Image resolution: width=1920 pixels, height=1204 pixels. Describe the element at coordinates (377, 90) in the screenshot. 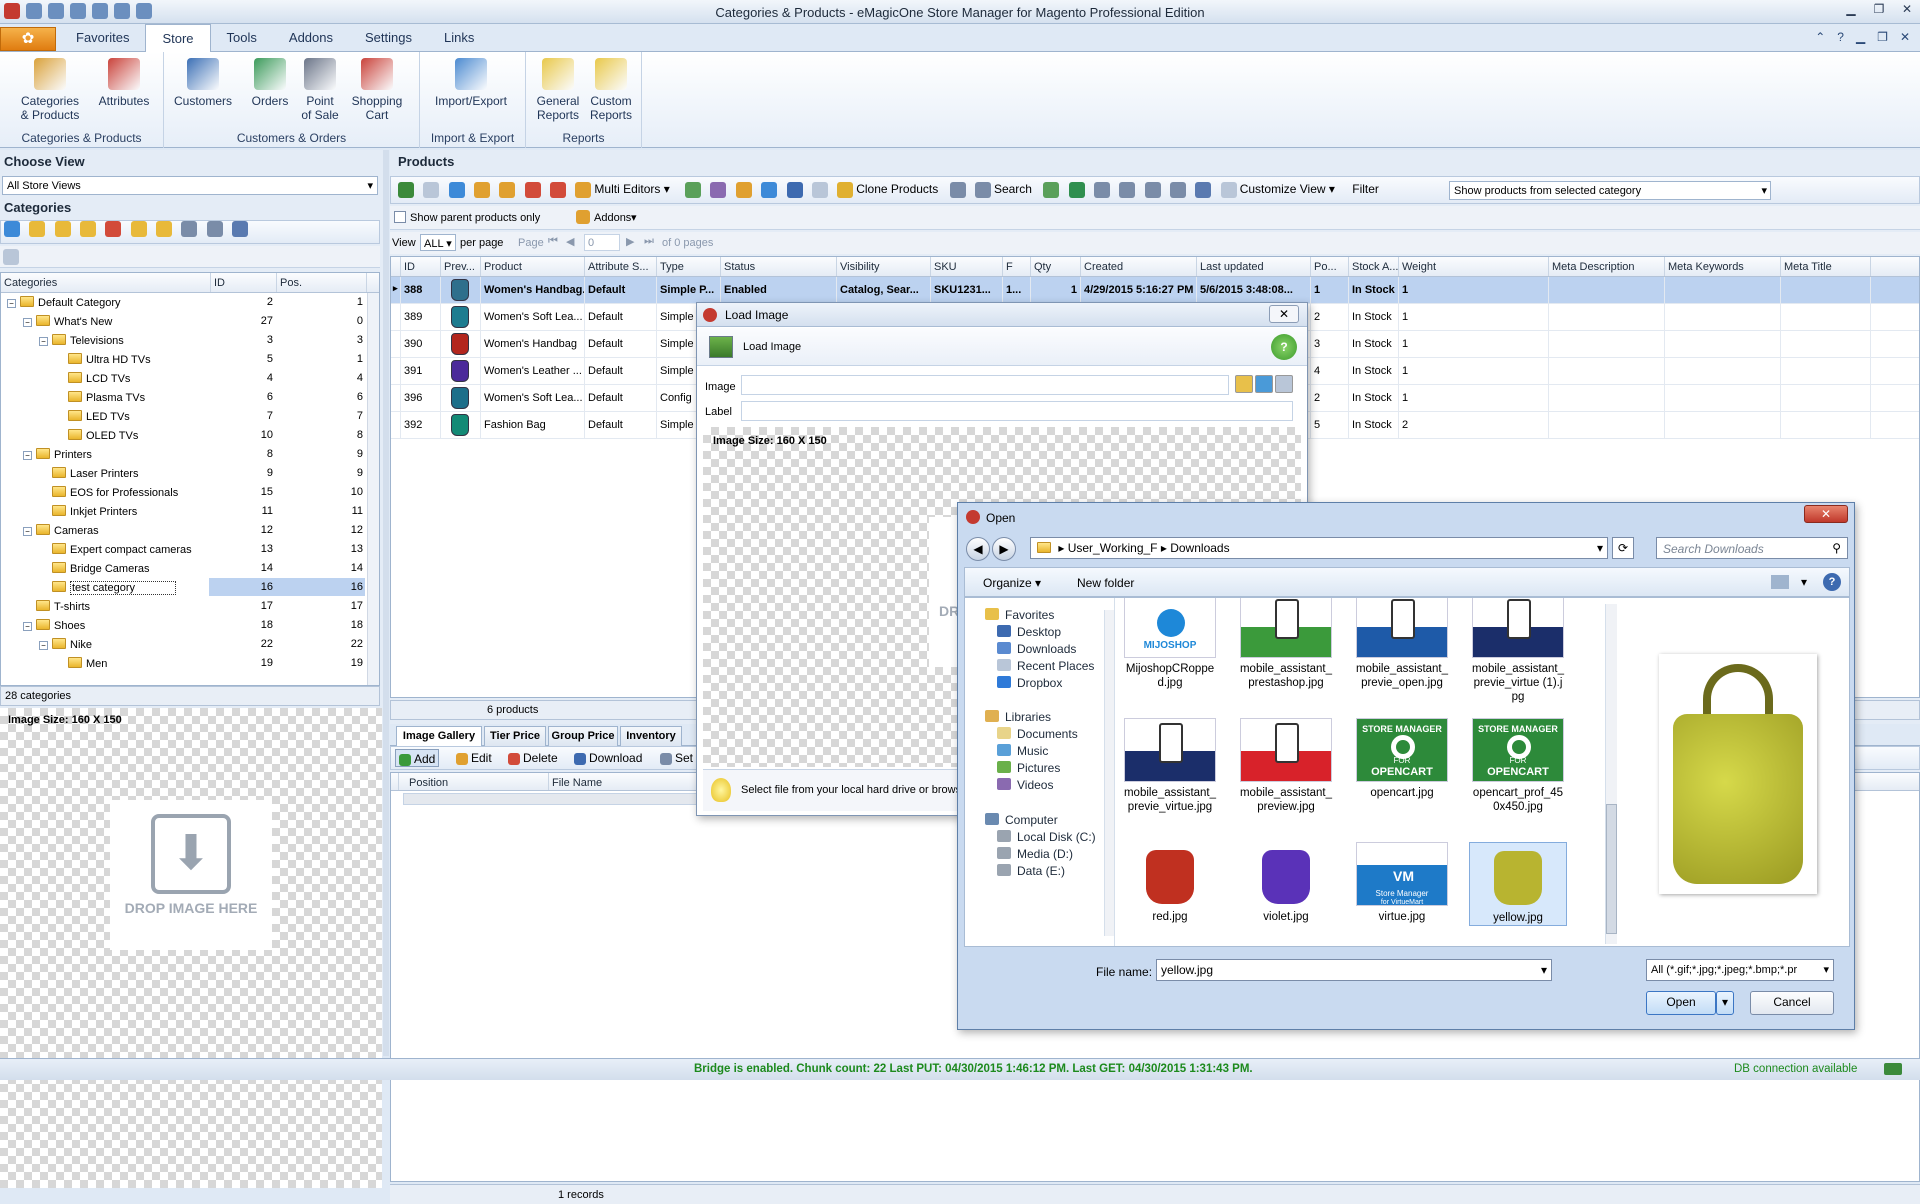

I see `ribbon-shoppingbutton: Shopping Cart` at that location.